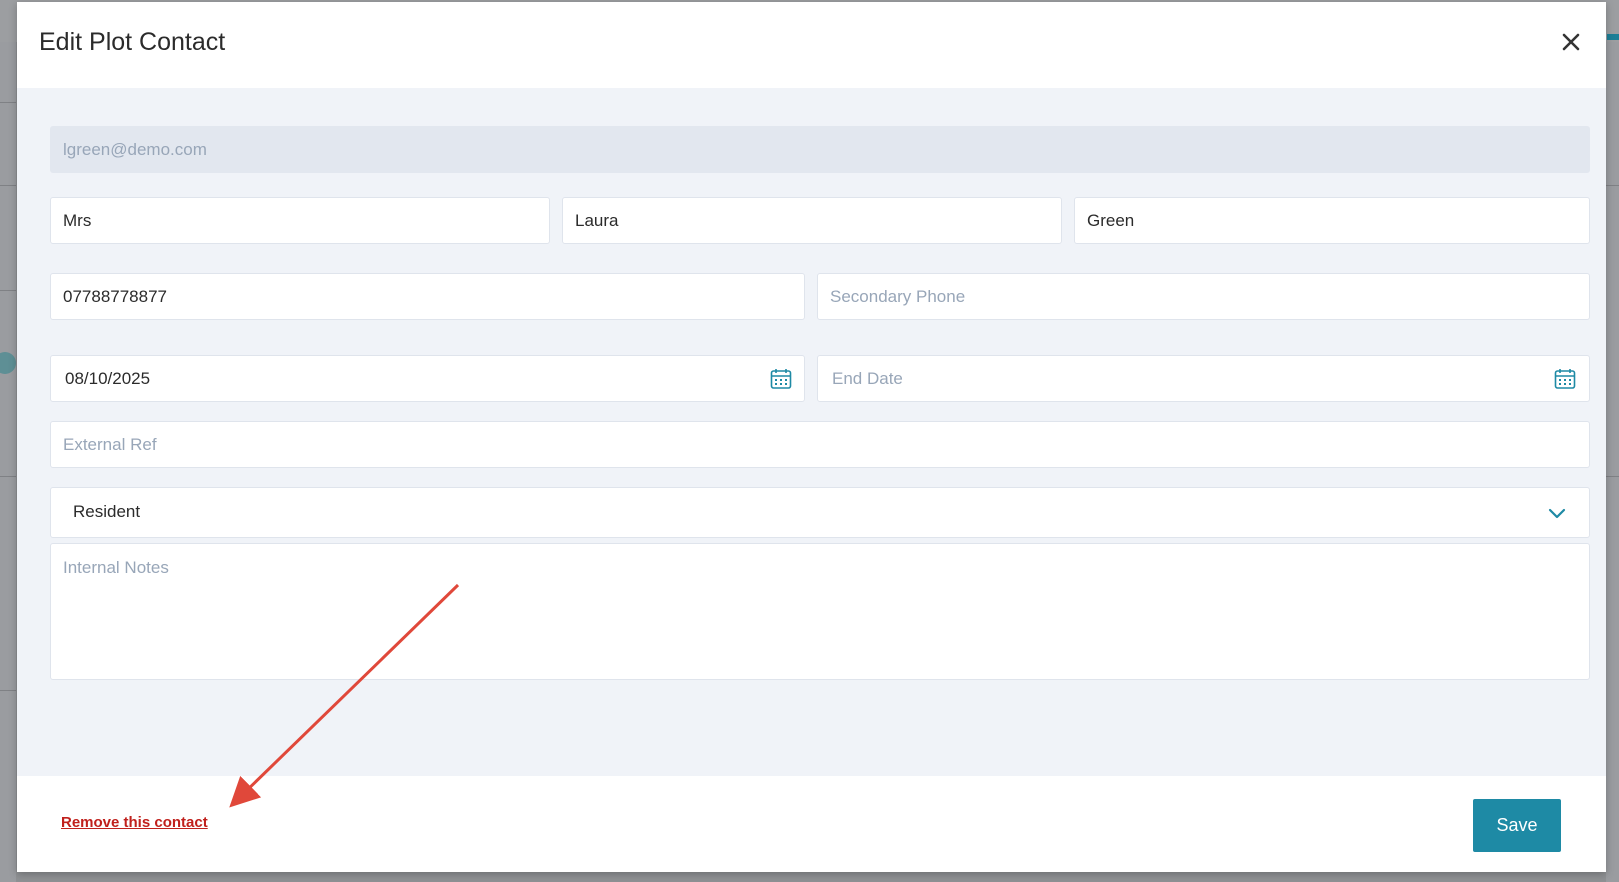 The height and width of the screenshot is (882, 1619). Describe the element at coordinates (812, 220) in the screenshot. I see `first-name-field` at that location.